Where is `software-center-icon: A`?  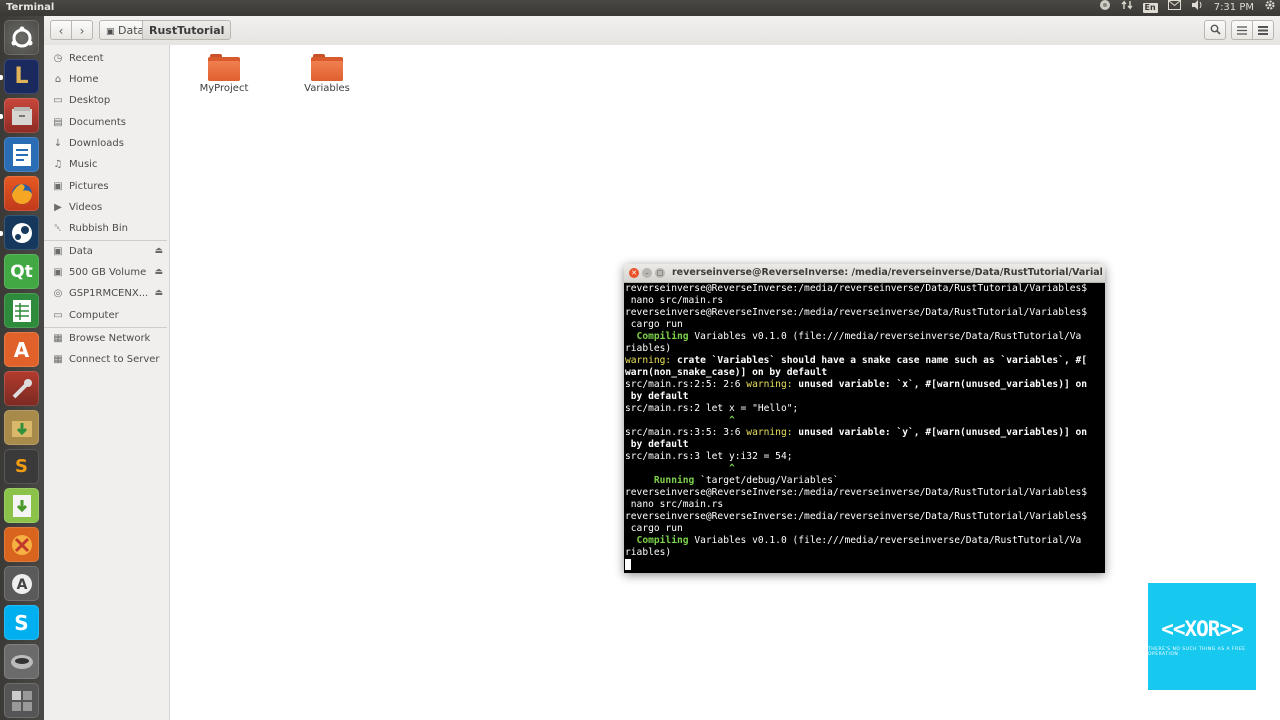
software-center-icon: A is located at coordinates (21, 349).